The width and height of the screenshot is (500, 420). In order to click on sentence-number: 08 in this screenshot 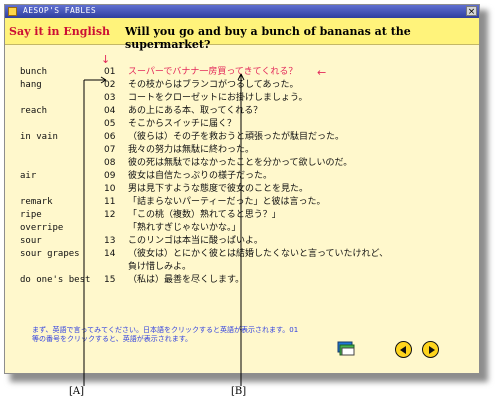, I will do `click(114, 163)`.